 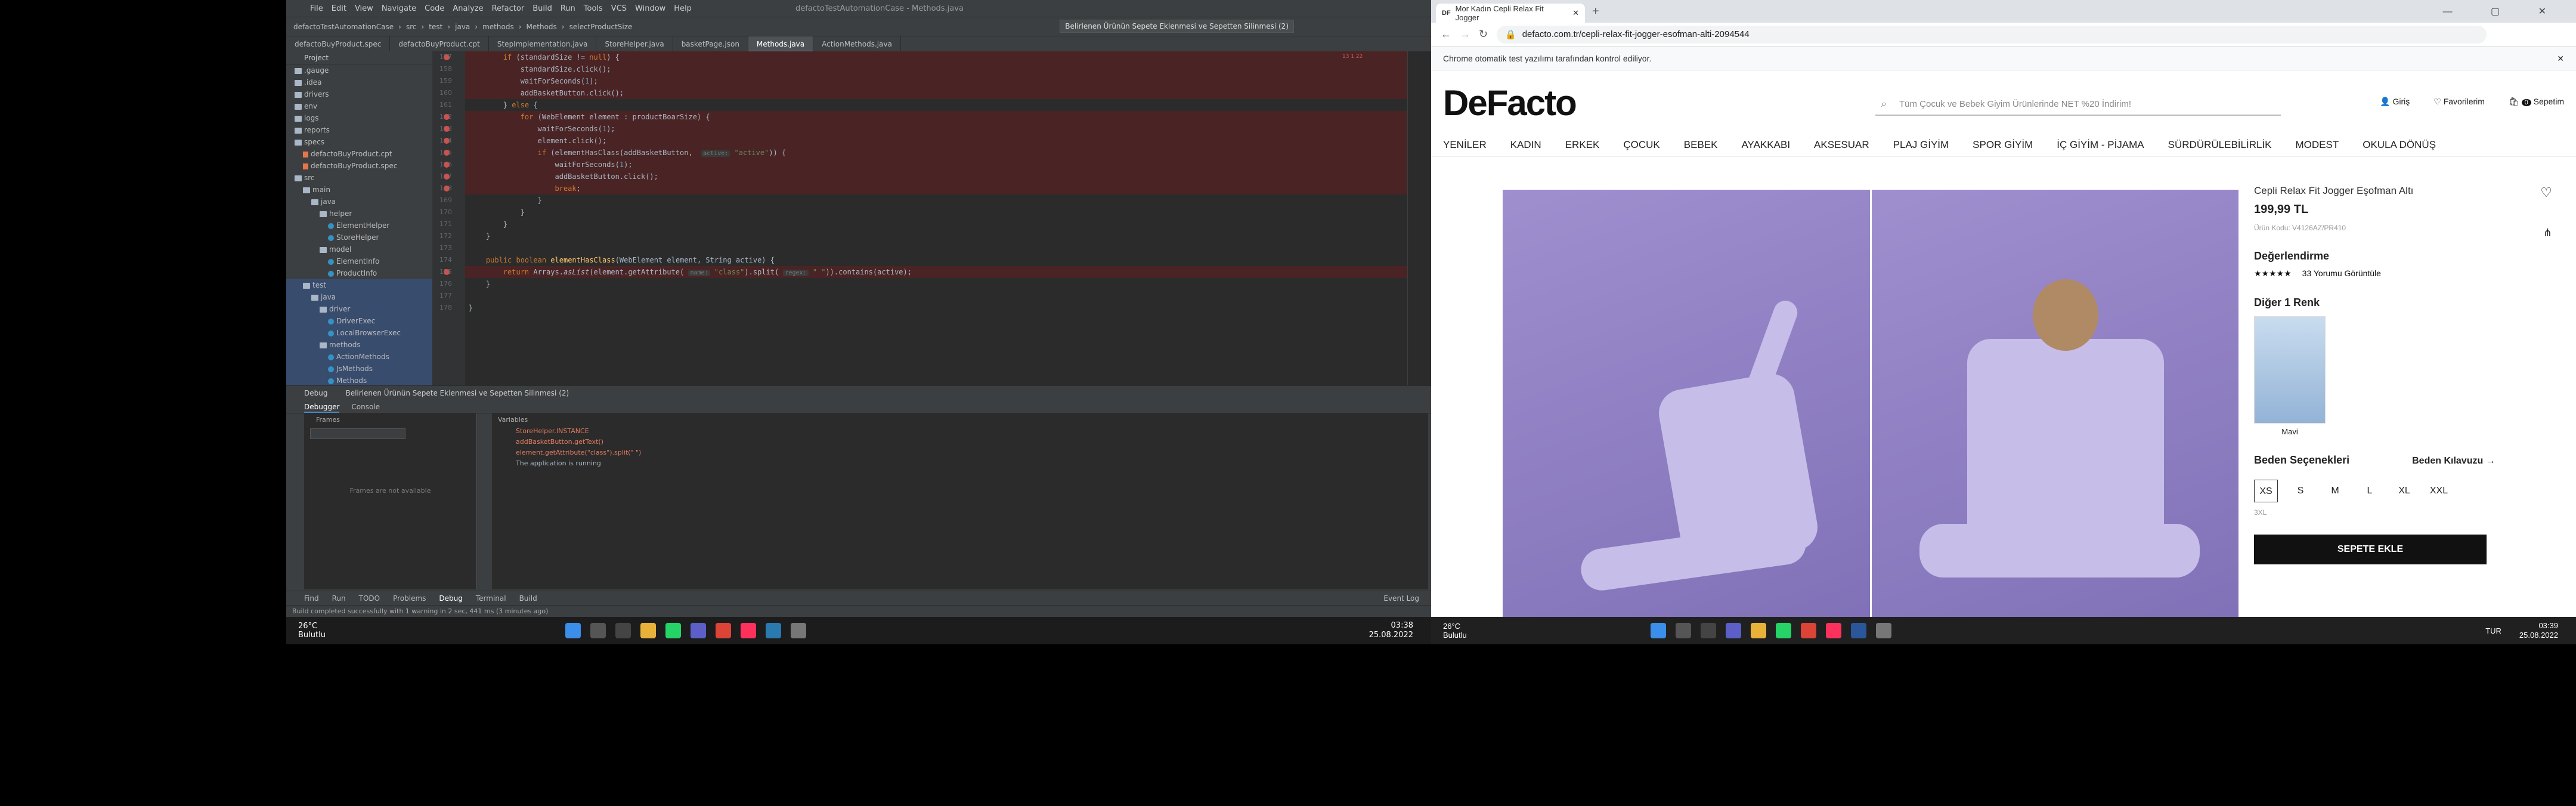 I want to click on line-number: 160, so click(x=442, y=93).